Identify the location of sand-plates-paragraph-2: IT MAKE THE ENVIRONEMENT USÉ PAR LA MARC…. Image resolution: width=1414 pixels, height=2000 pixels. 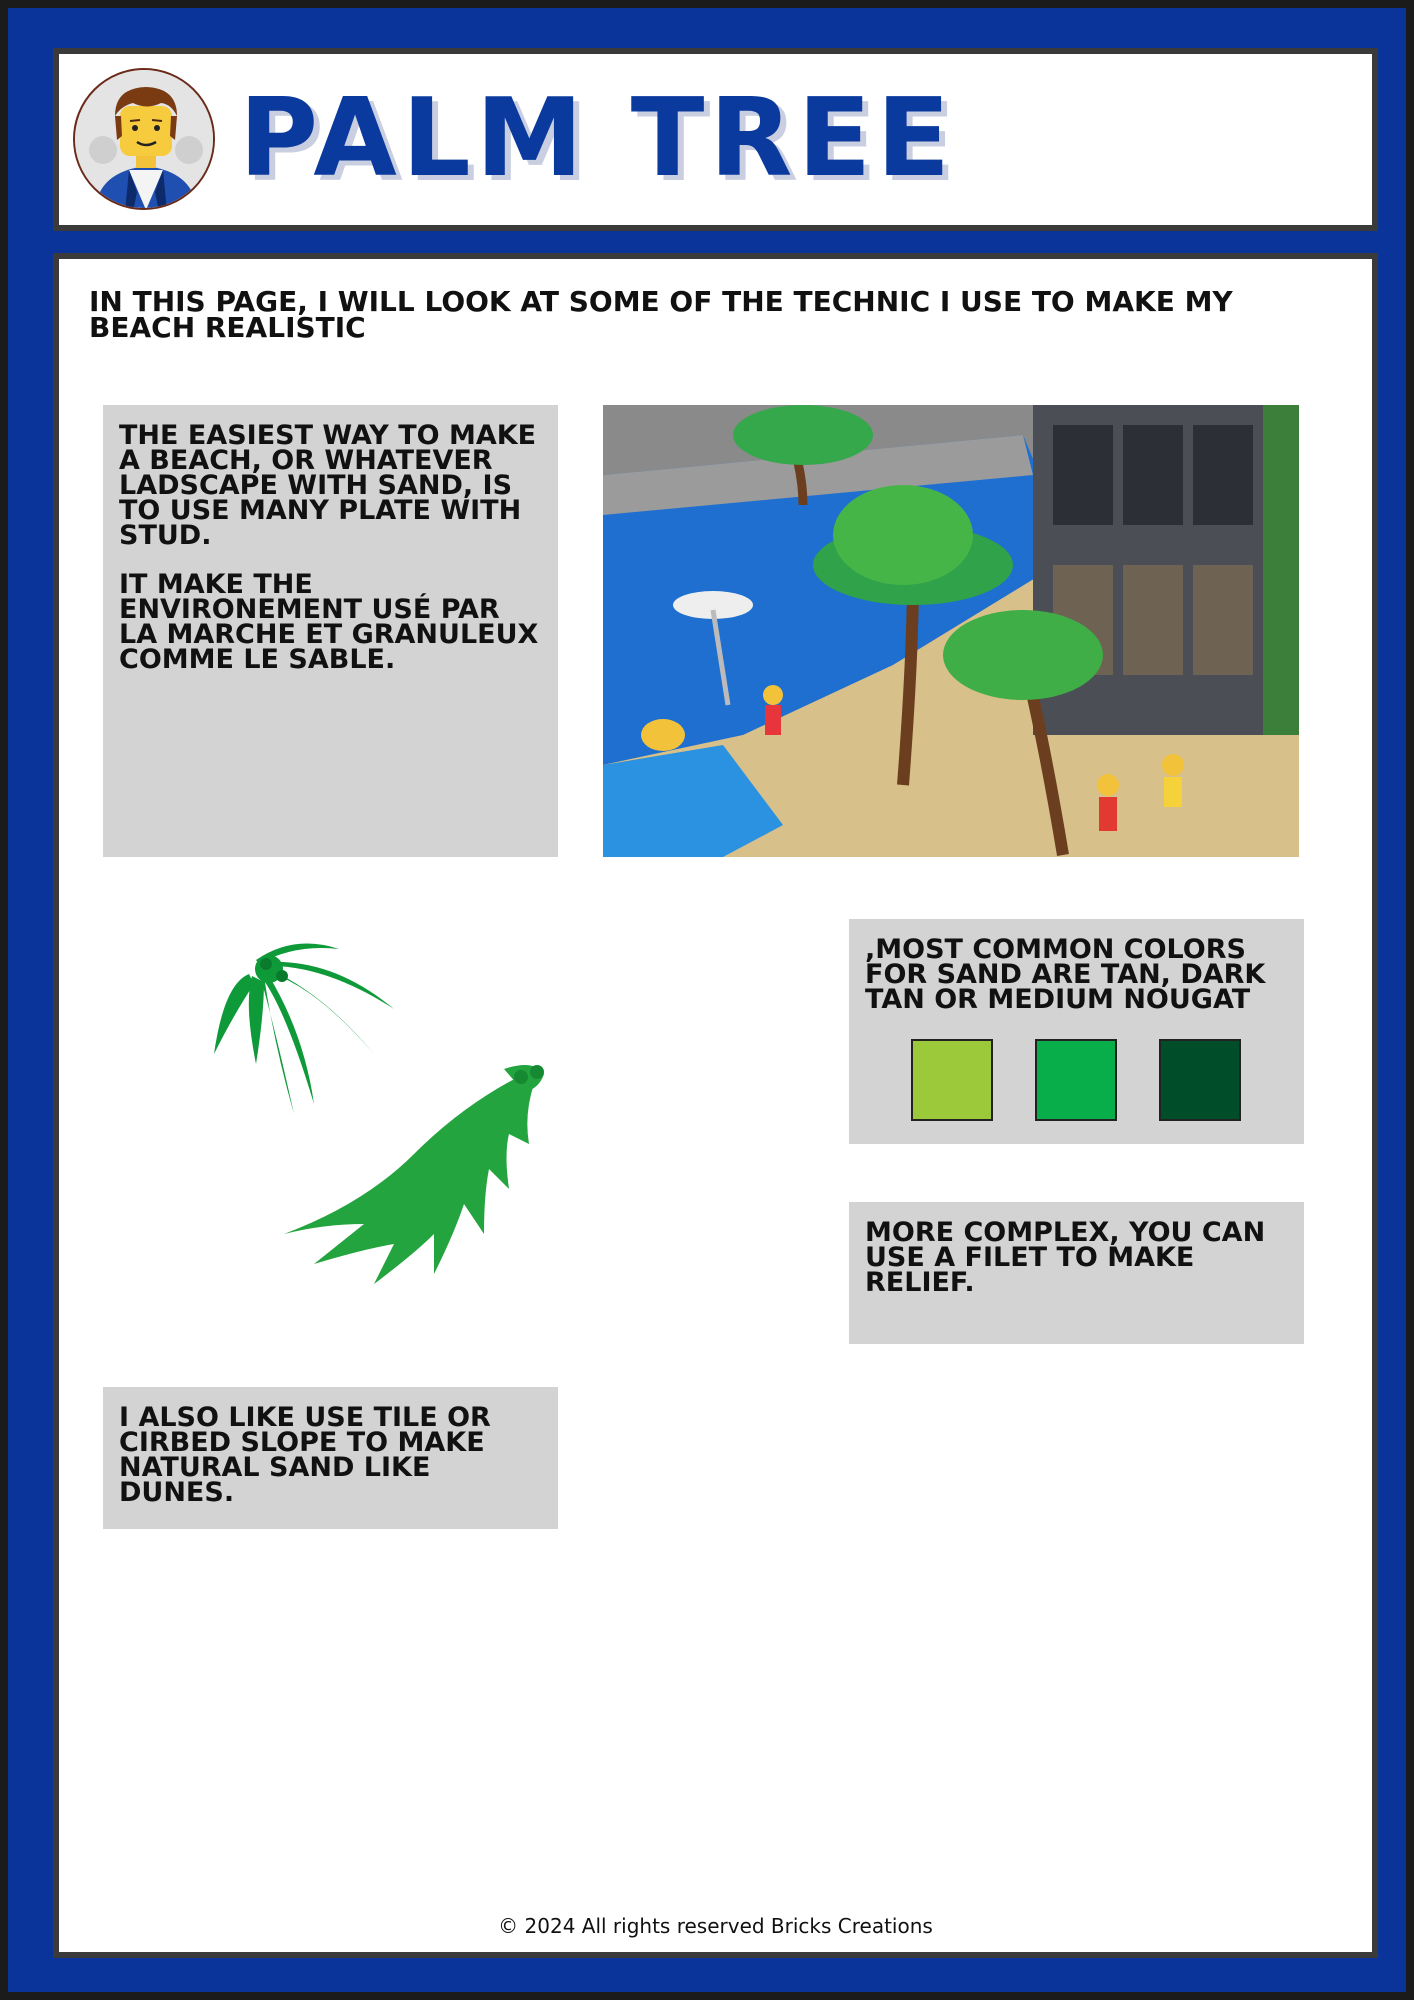
(329, 622).